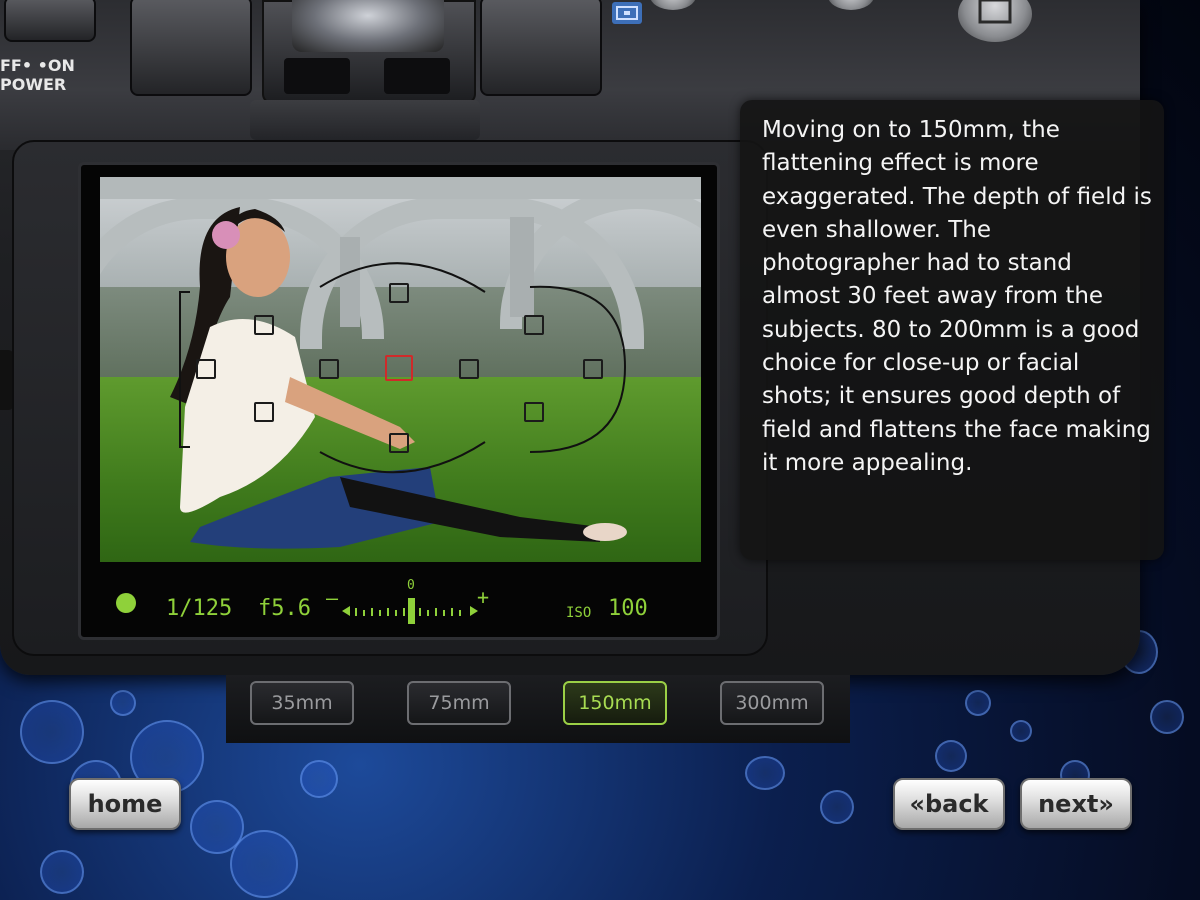  What do you see at coordinates (1076, 804) in the screenshot?
I see `next-button: next»` at bounding box center [1076, 804].